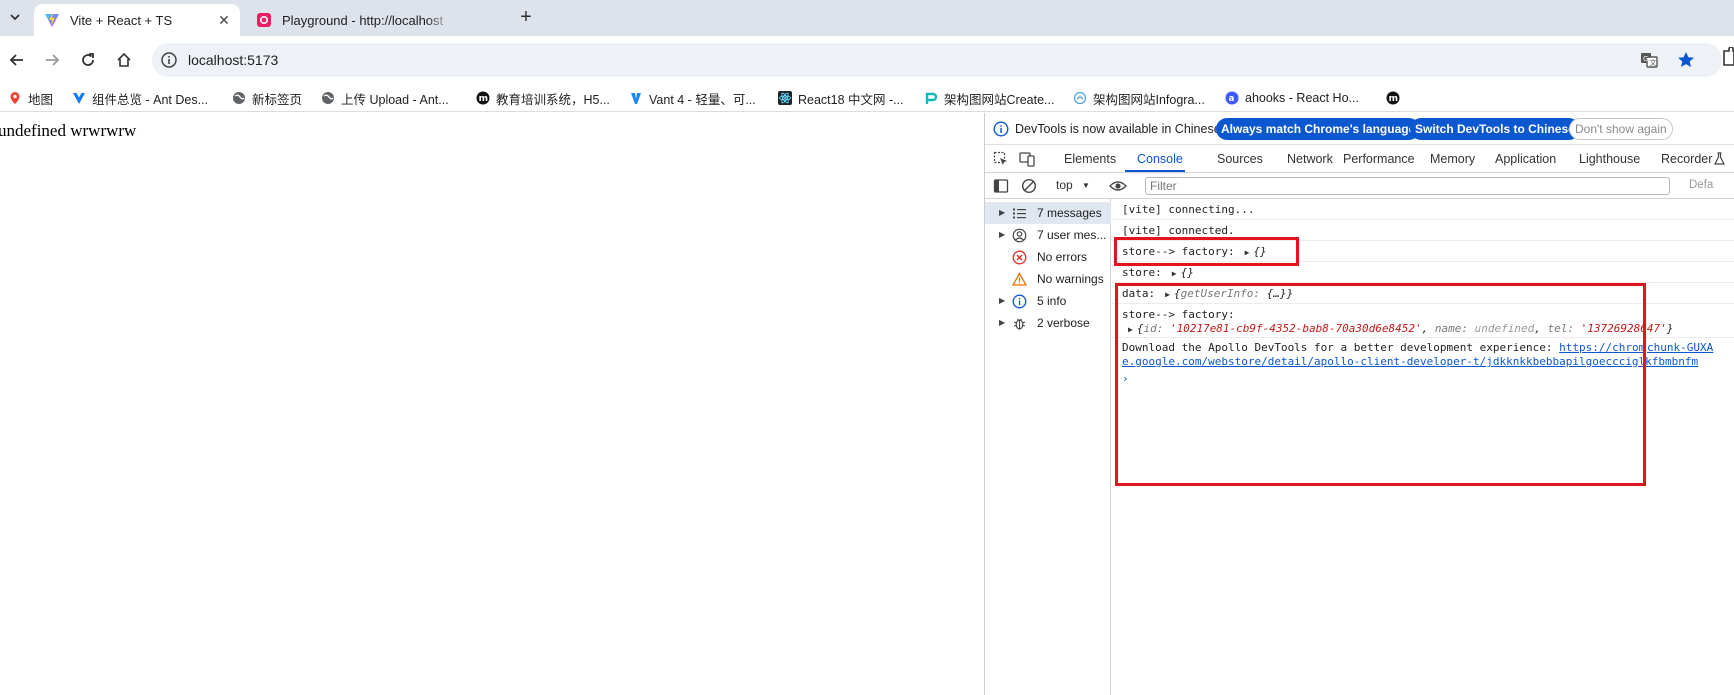 The width and height of the screenshot is (1734, 695). Describe the element at coordinates (1701, 185) in the screenshot. I see `log-levels-dropdown: Defa` at that location.